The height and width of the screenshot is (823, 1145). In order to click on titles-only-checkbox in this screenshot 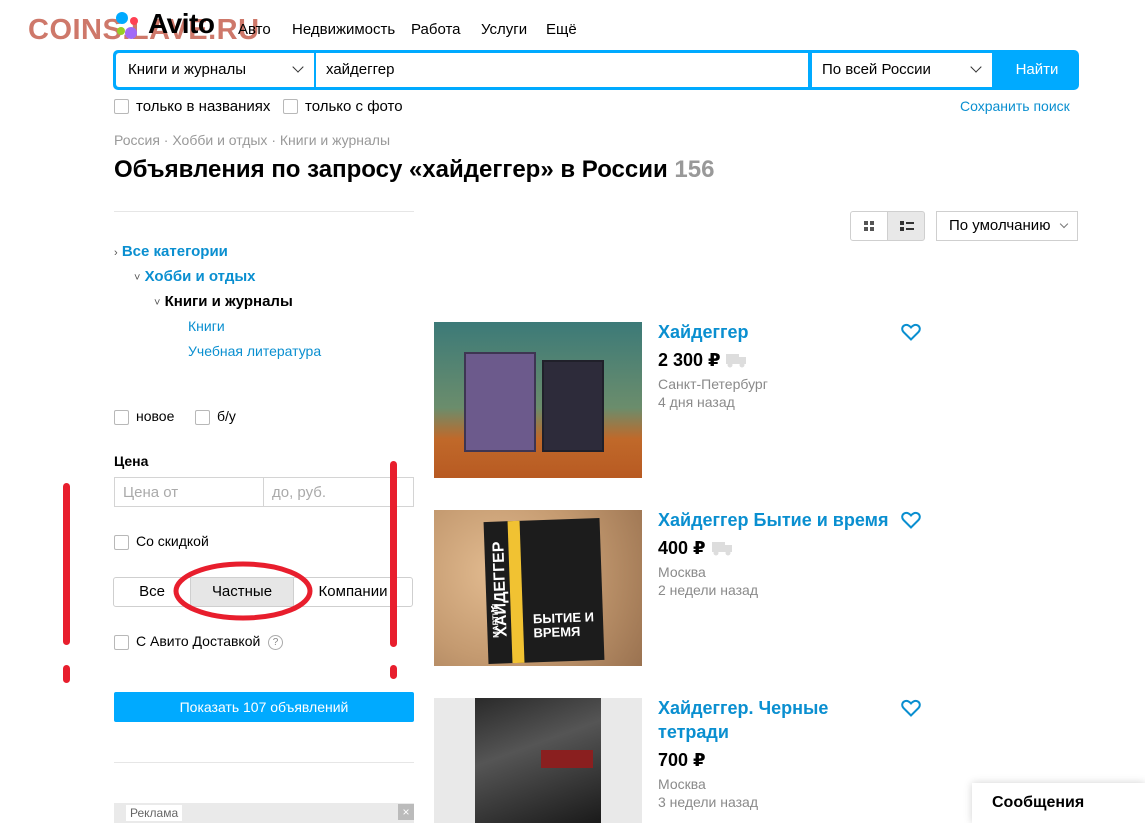, I will do `click(121, 106)`.